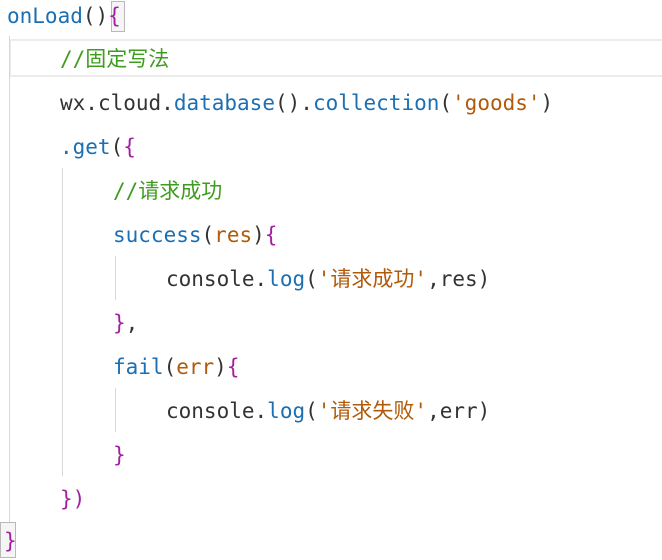 This screenshot has width=662, height=560. I want to click on code-line: console.log('请求成功',res), so click(328, 279).